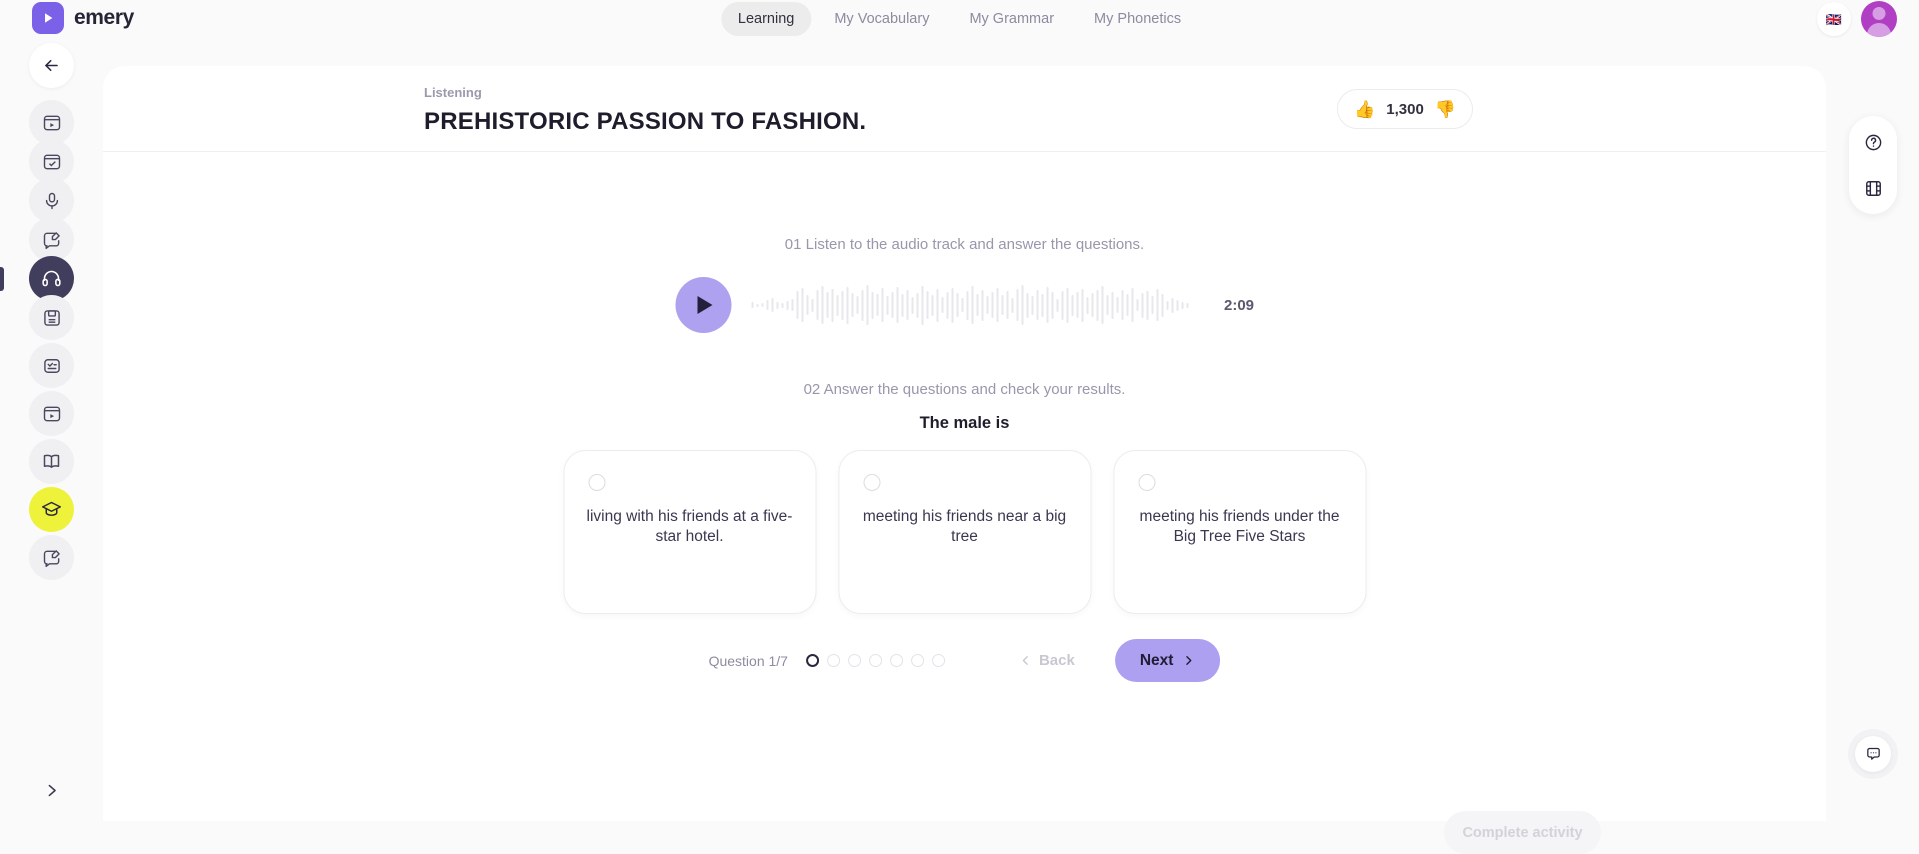 This screenshot has height=854, width=1919. Describe the element at coordinates (1873, 188) in the screenshot. I see `layout-view-button` at that location.